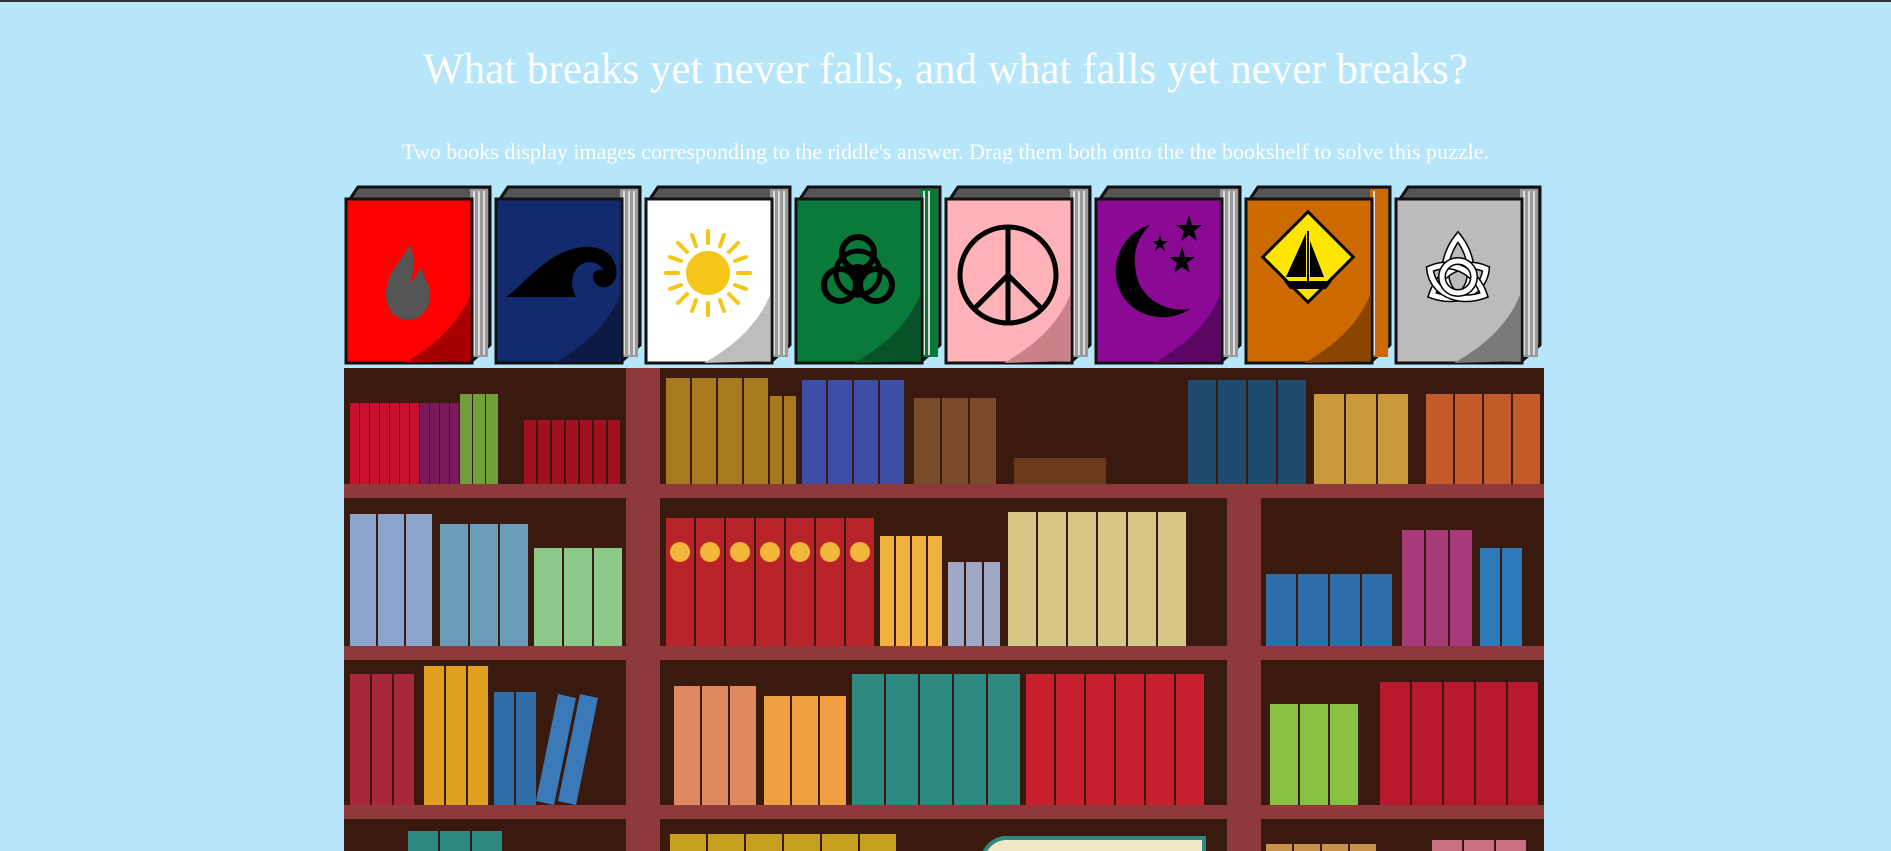 This screenshot has width=1891, height=851. I want to click on book-biohazard, so click(869, 275).